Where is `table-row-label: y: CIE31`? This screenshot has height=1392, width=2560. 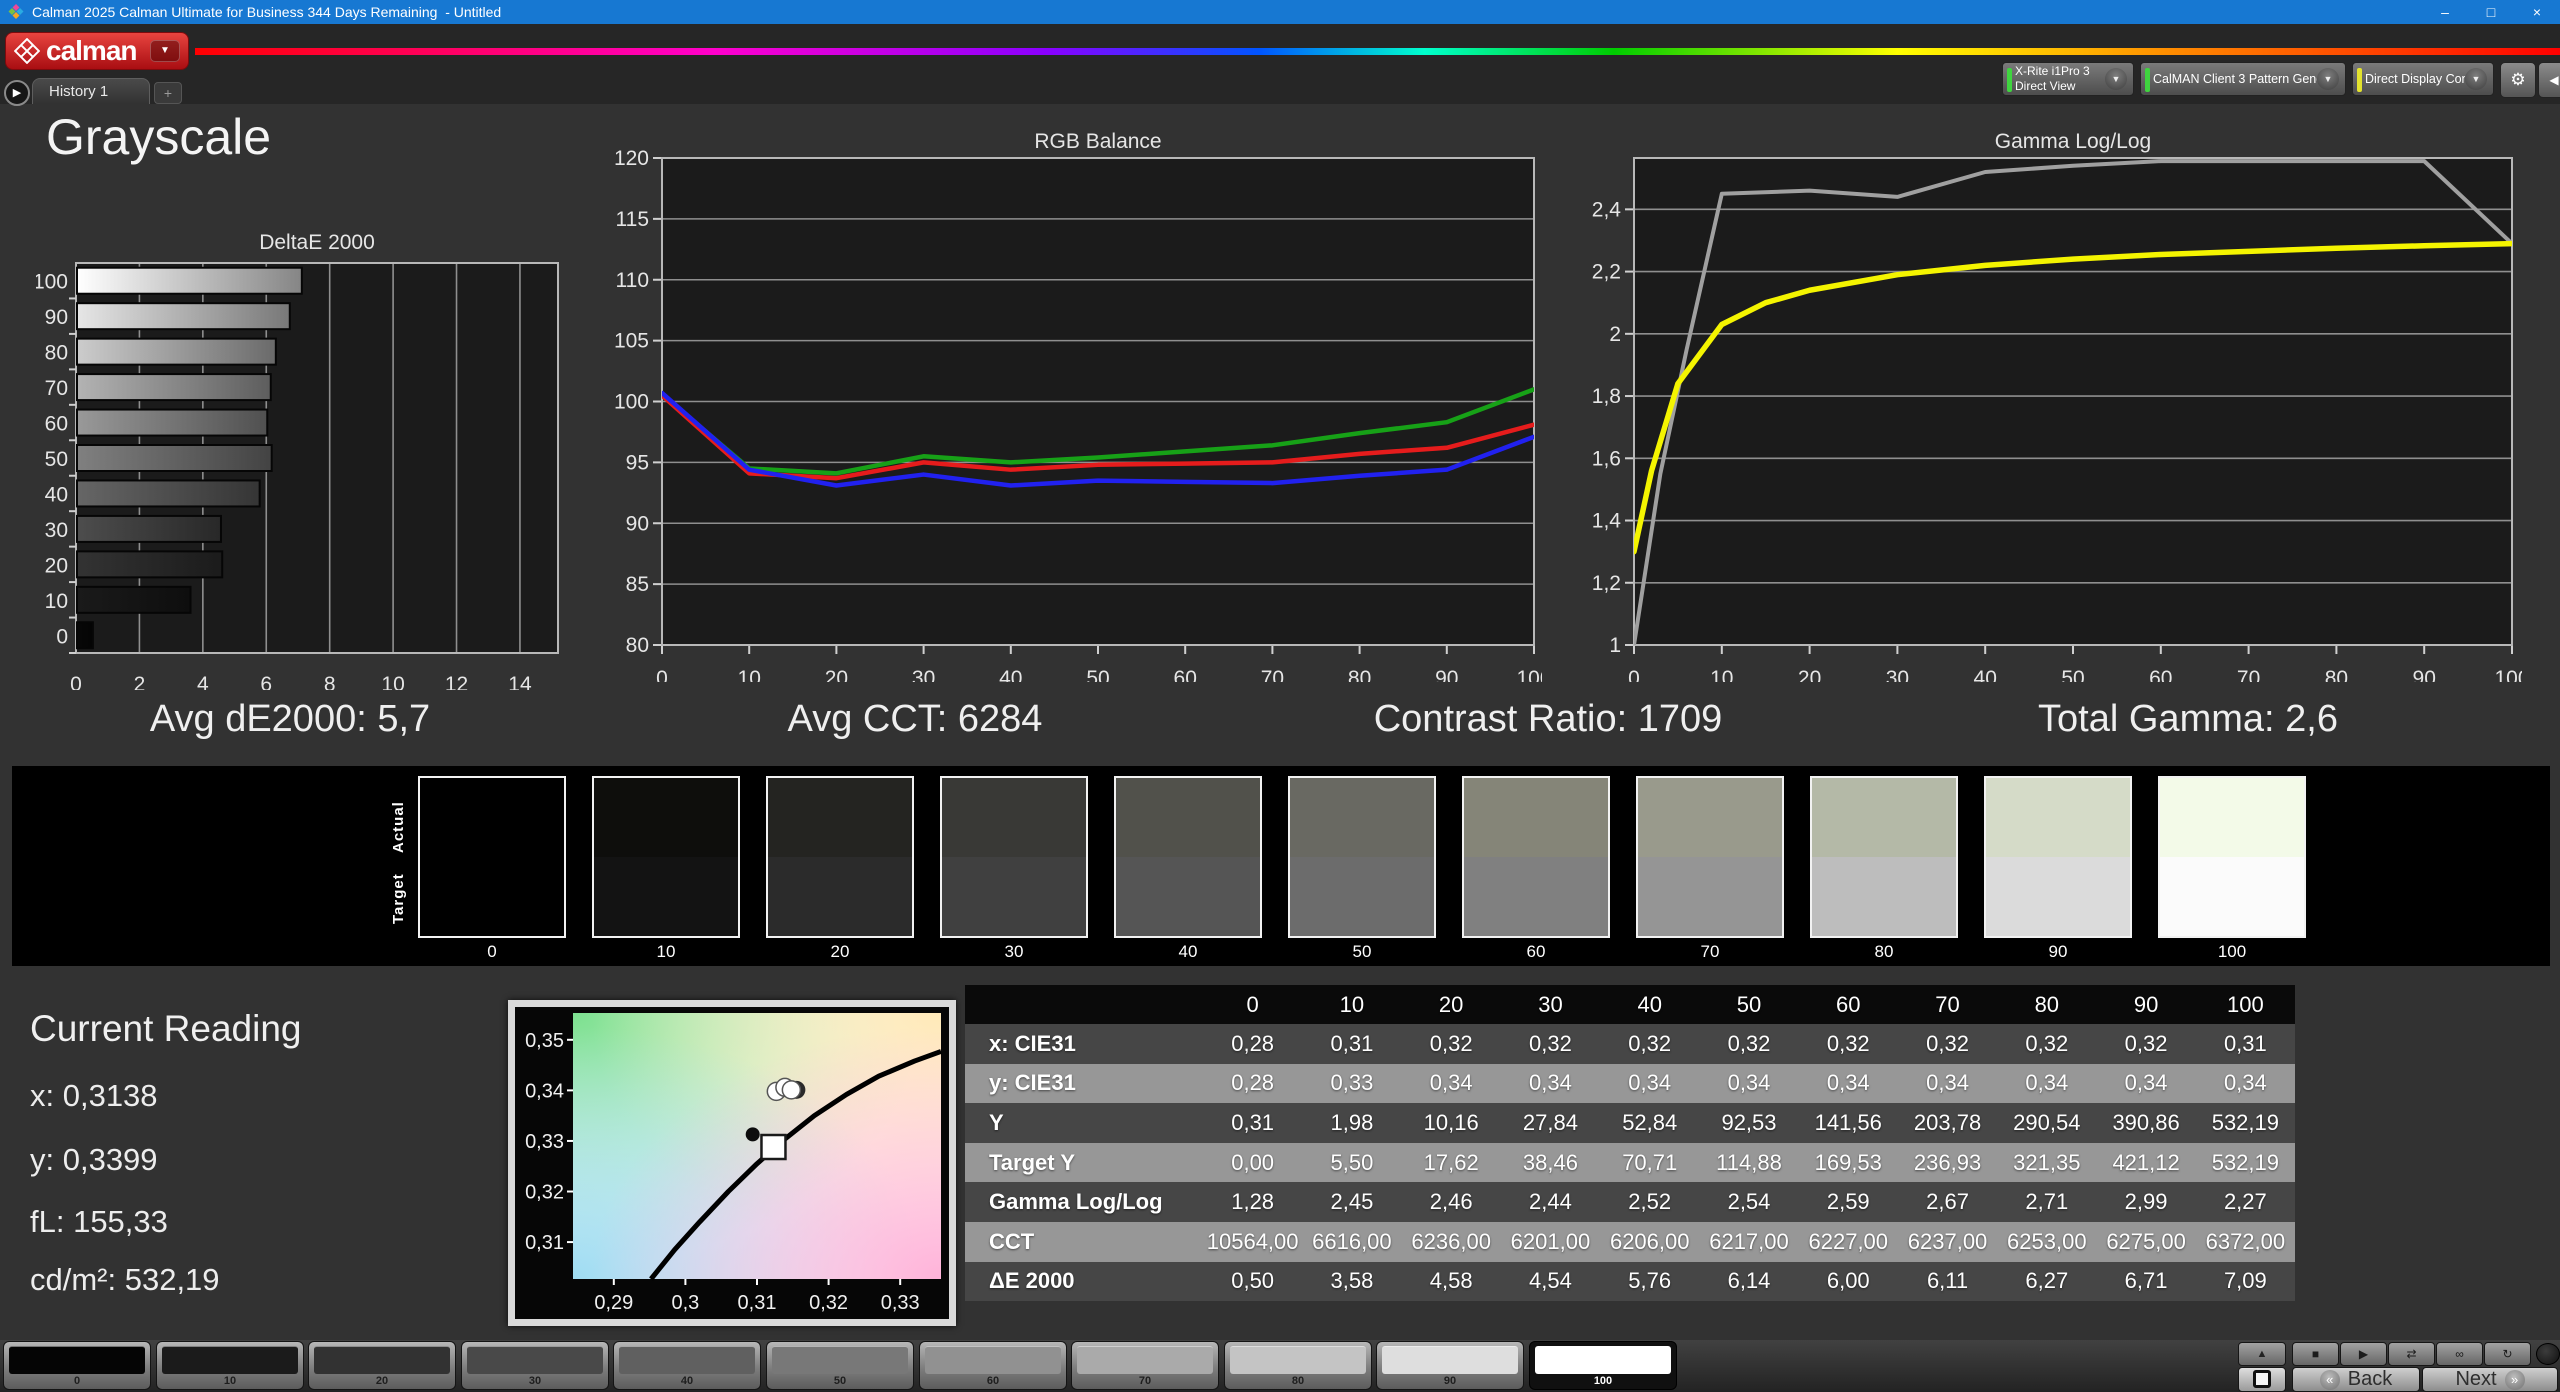 table-row-label: y: CIE31 is located at coordinates (1084, 1083).